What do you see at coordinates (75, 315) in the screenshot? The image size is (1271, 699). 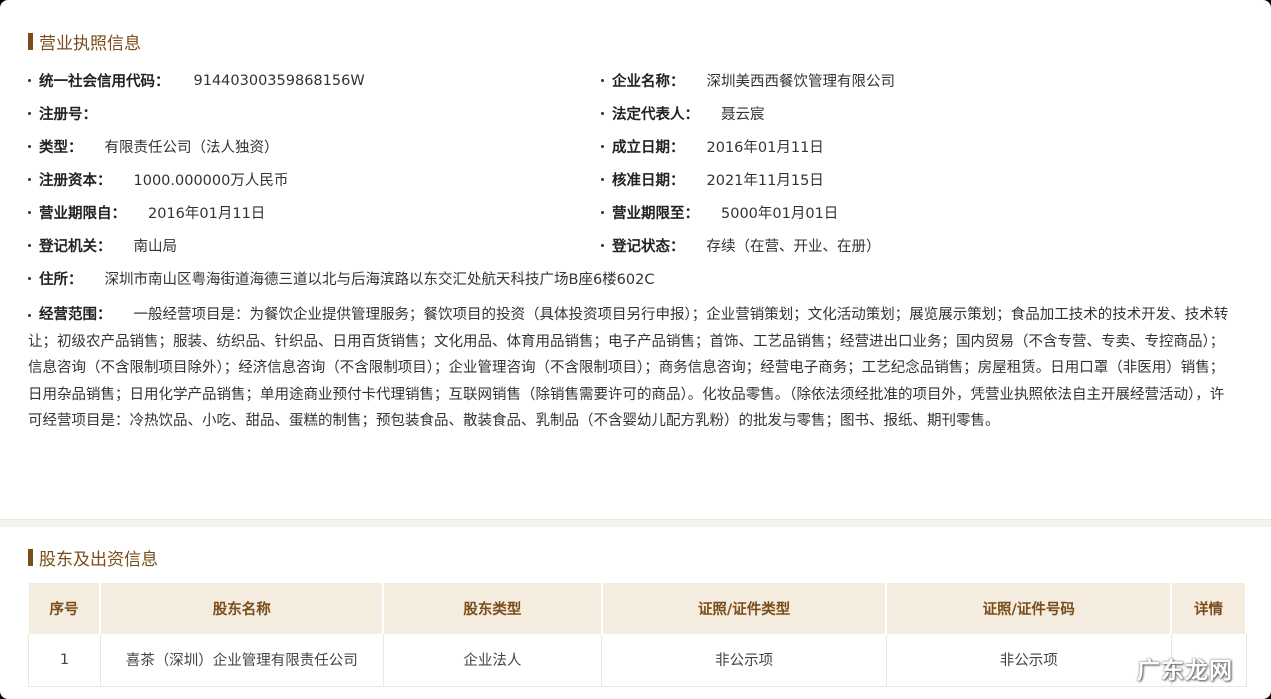 I see `field-label: 经营范围：` at bounding box center [75, 315].